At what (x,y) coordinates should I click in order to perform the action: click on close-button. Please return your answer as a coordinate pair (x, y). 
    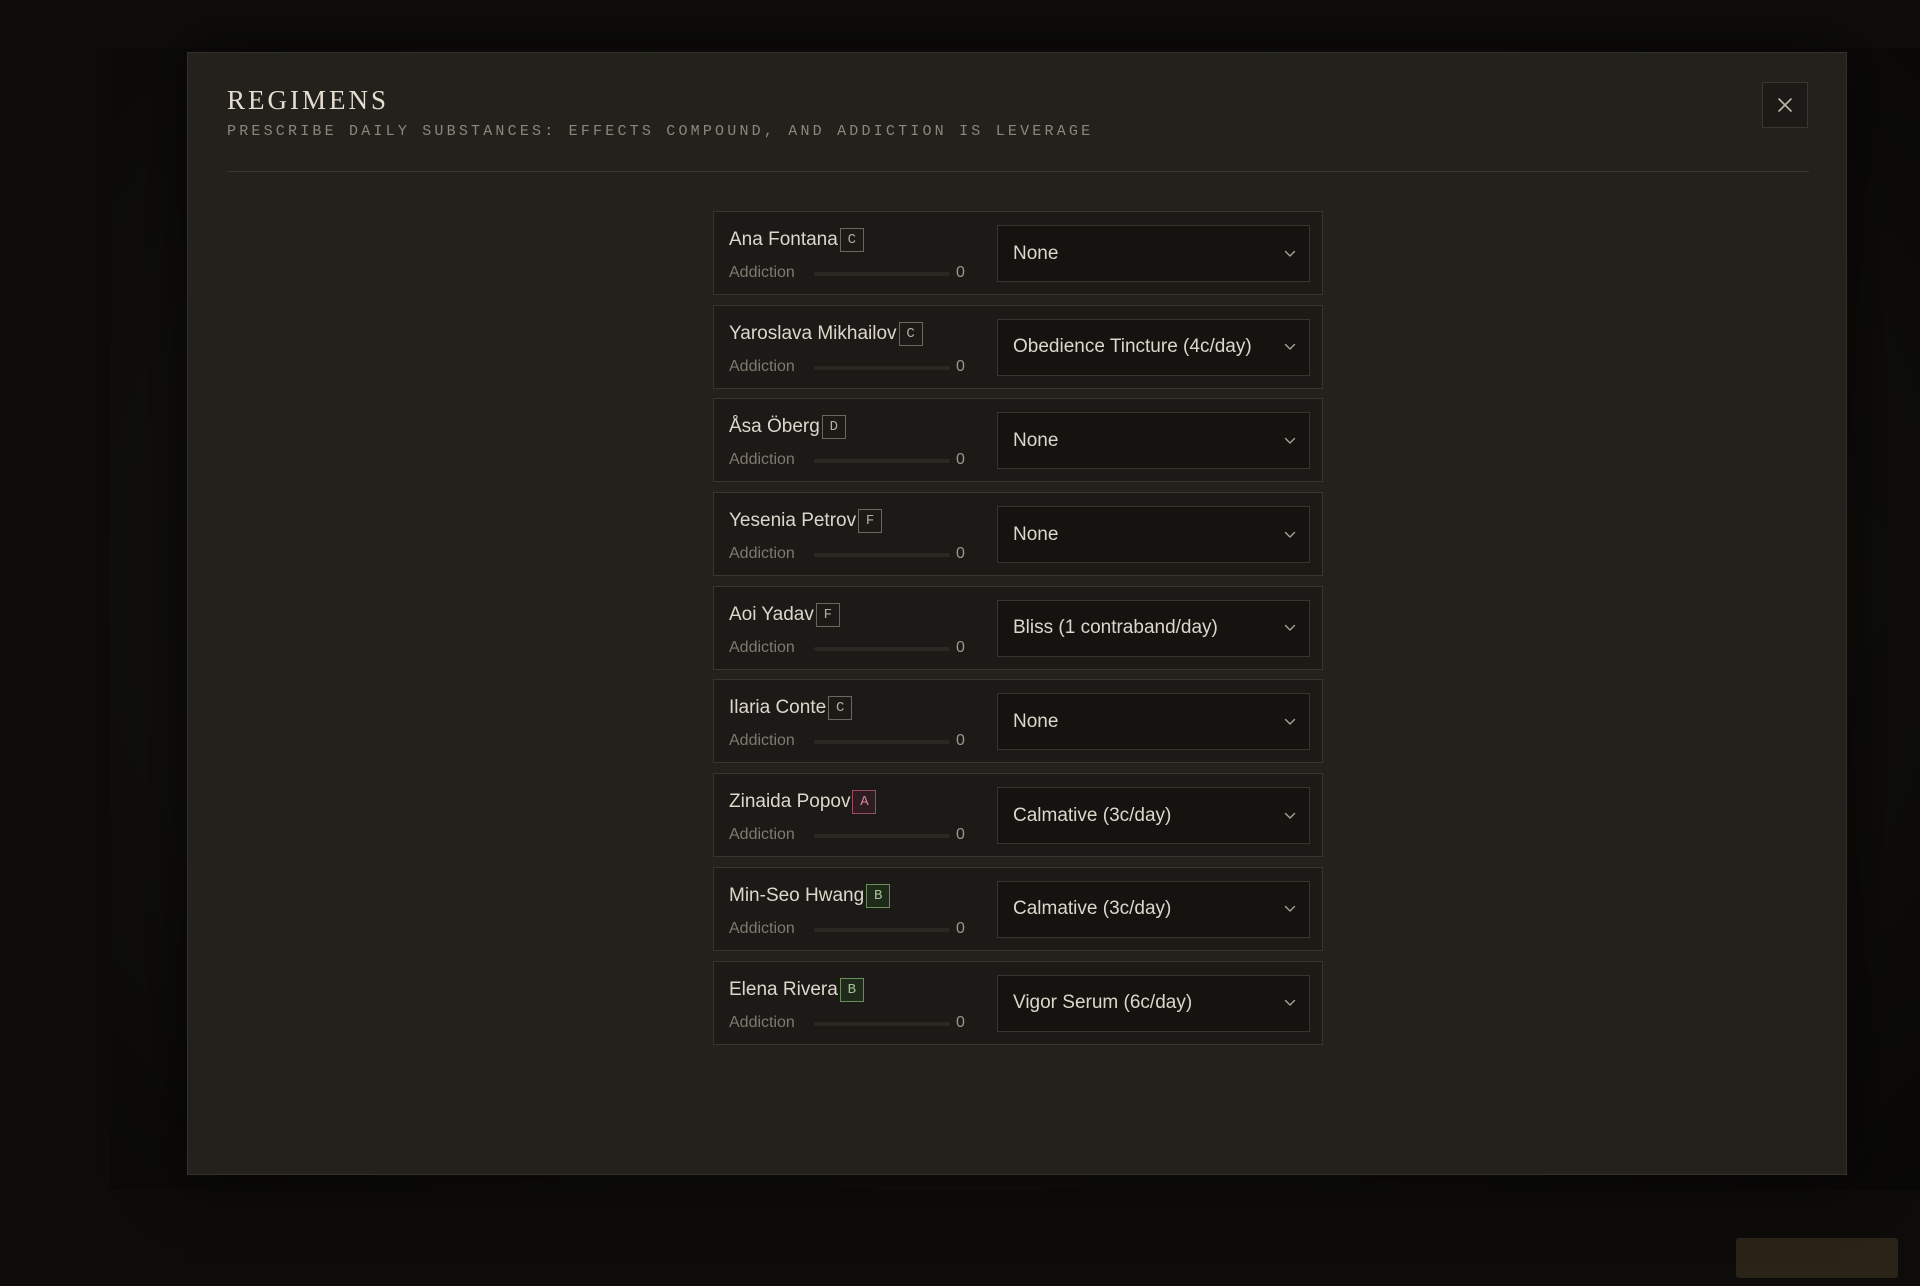
    Looking at the image, I should click on (1785, 105).